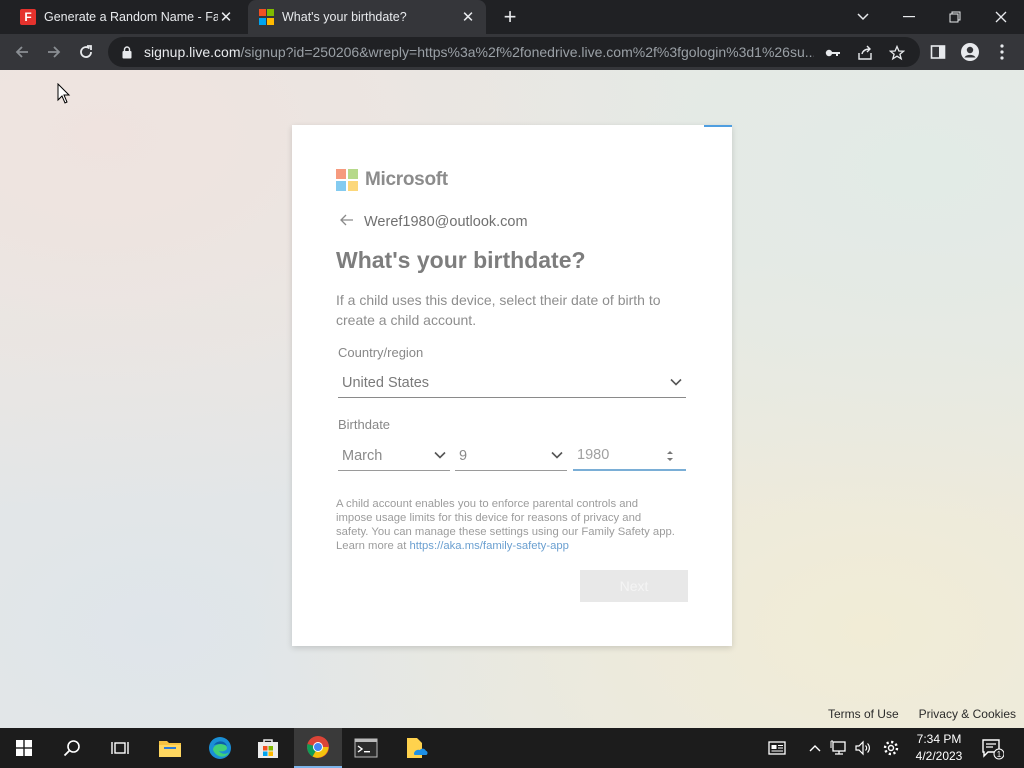  I want to click on onedrive-files-icon, so click(416, 748).